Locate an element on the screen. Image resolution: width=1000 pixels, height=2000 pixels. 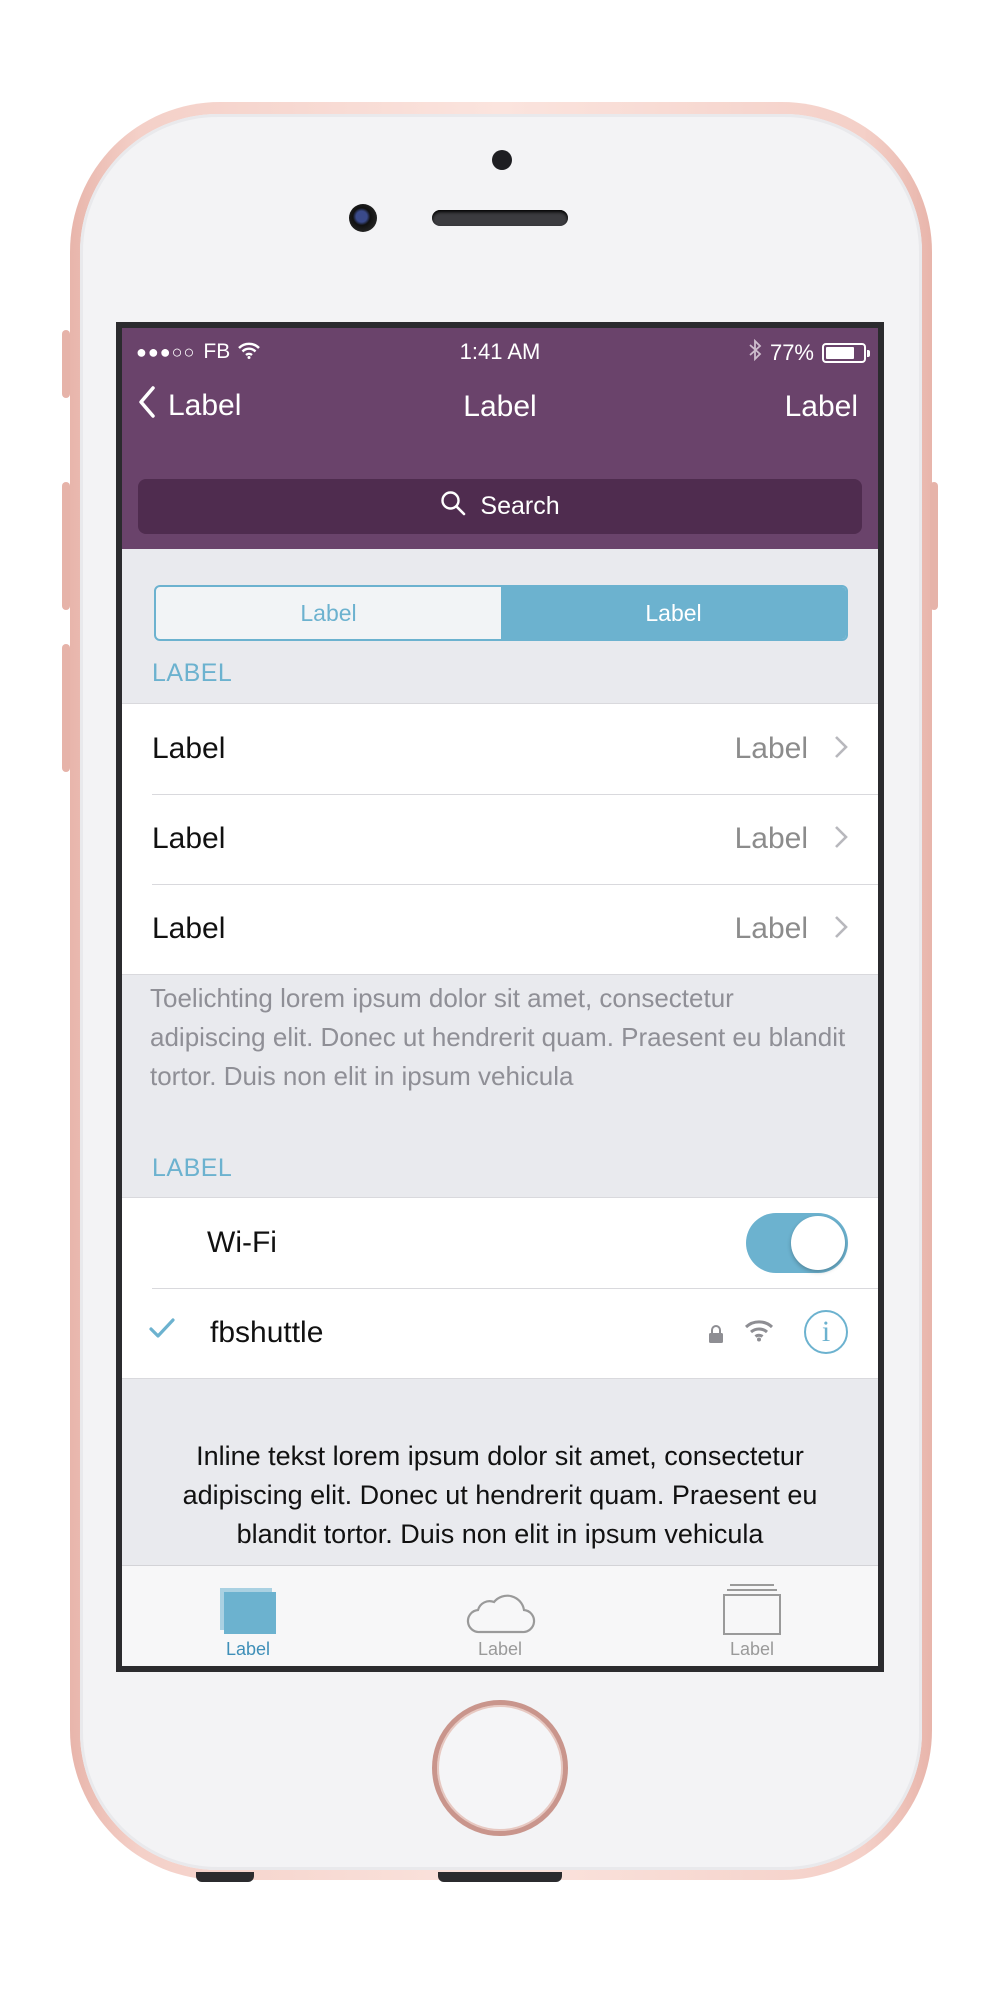
section-header-2: LABEL is located at coordinates (192, 1168).